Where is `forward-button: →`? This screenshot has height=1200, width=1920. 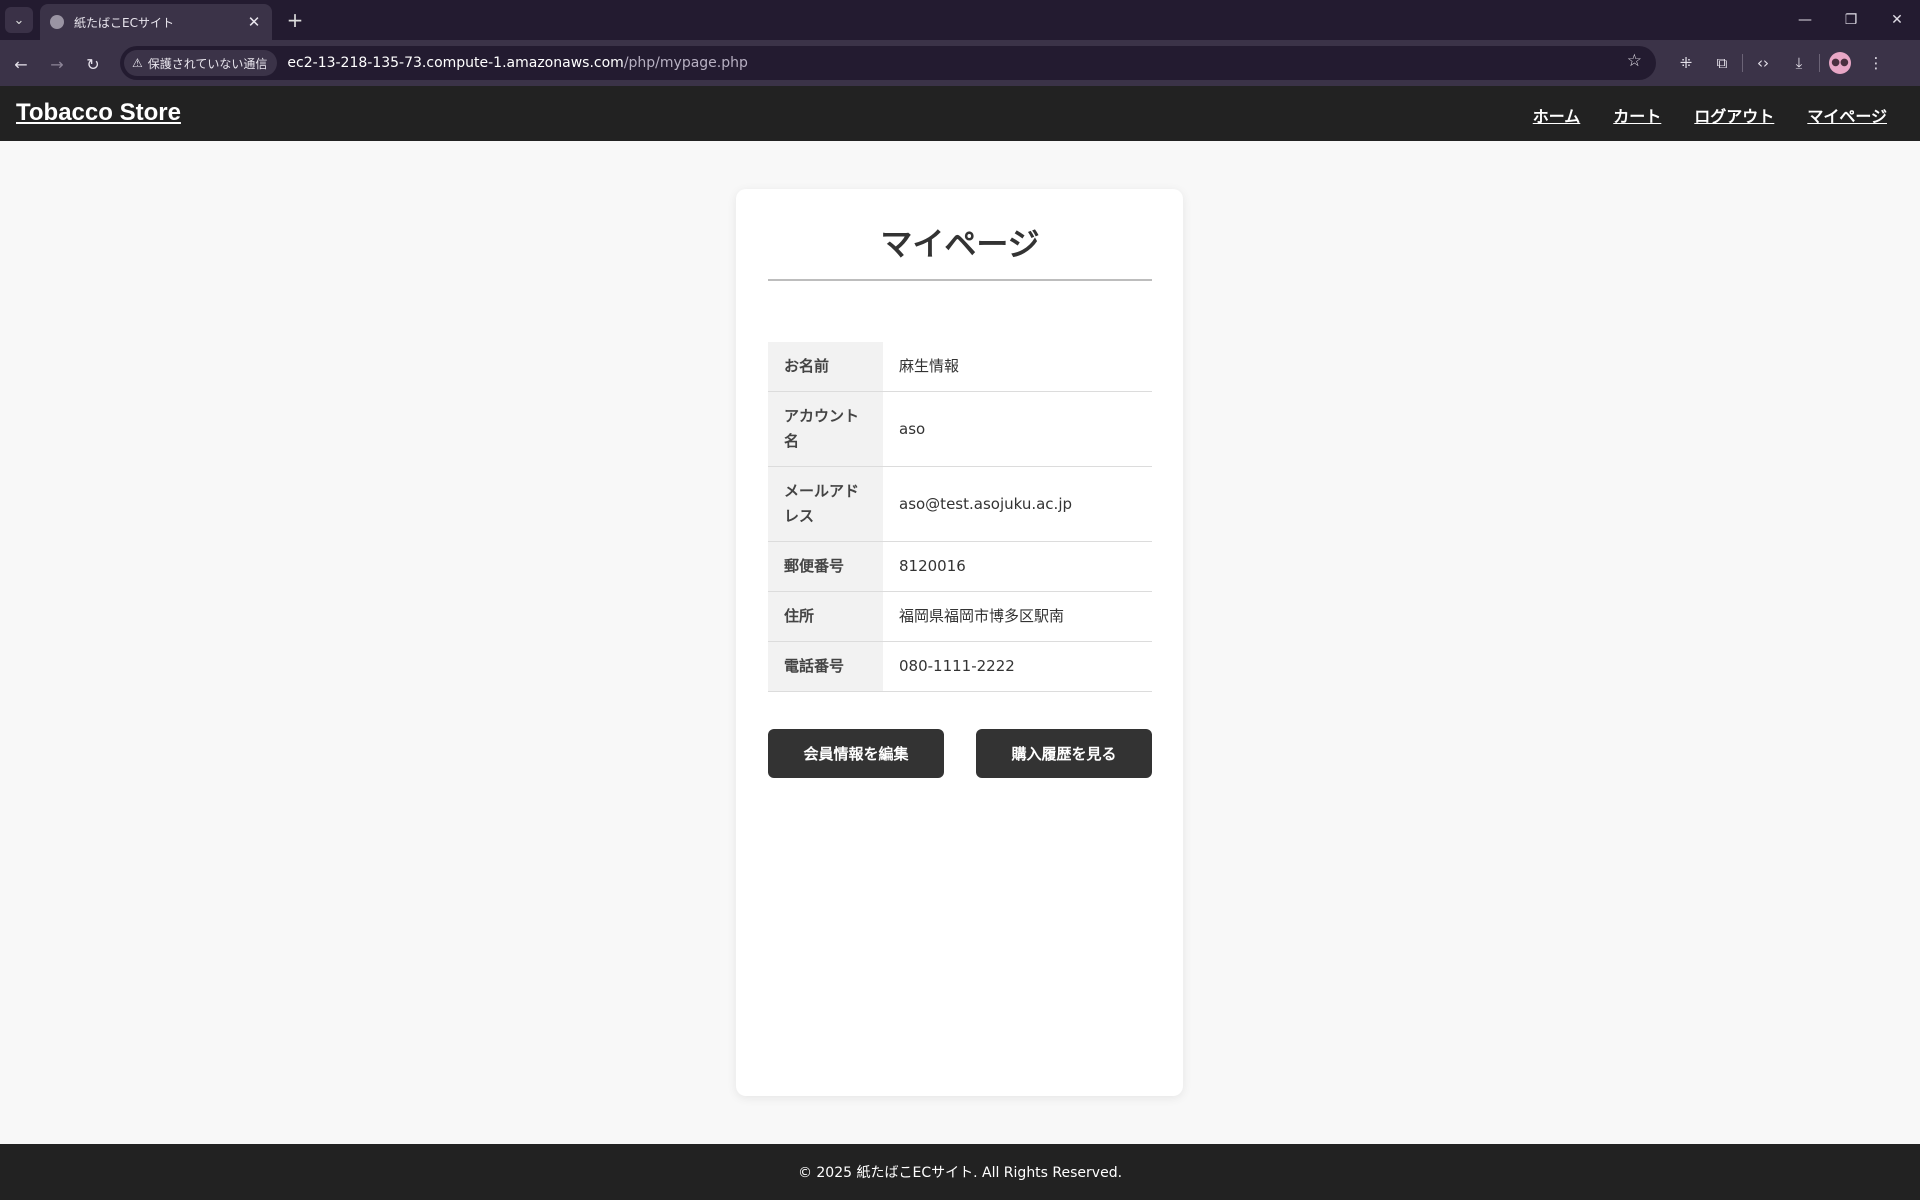 forward-button: → is located at coordinates (57, 64).